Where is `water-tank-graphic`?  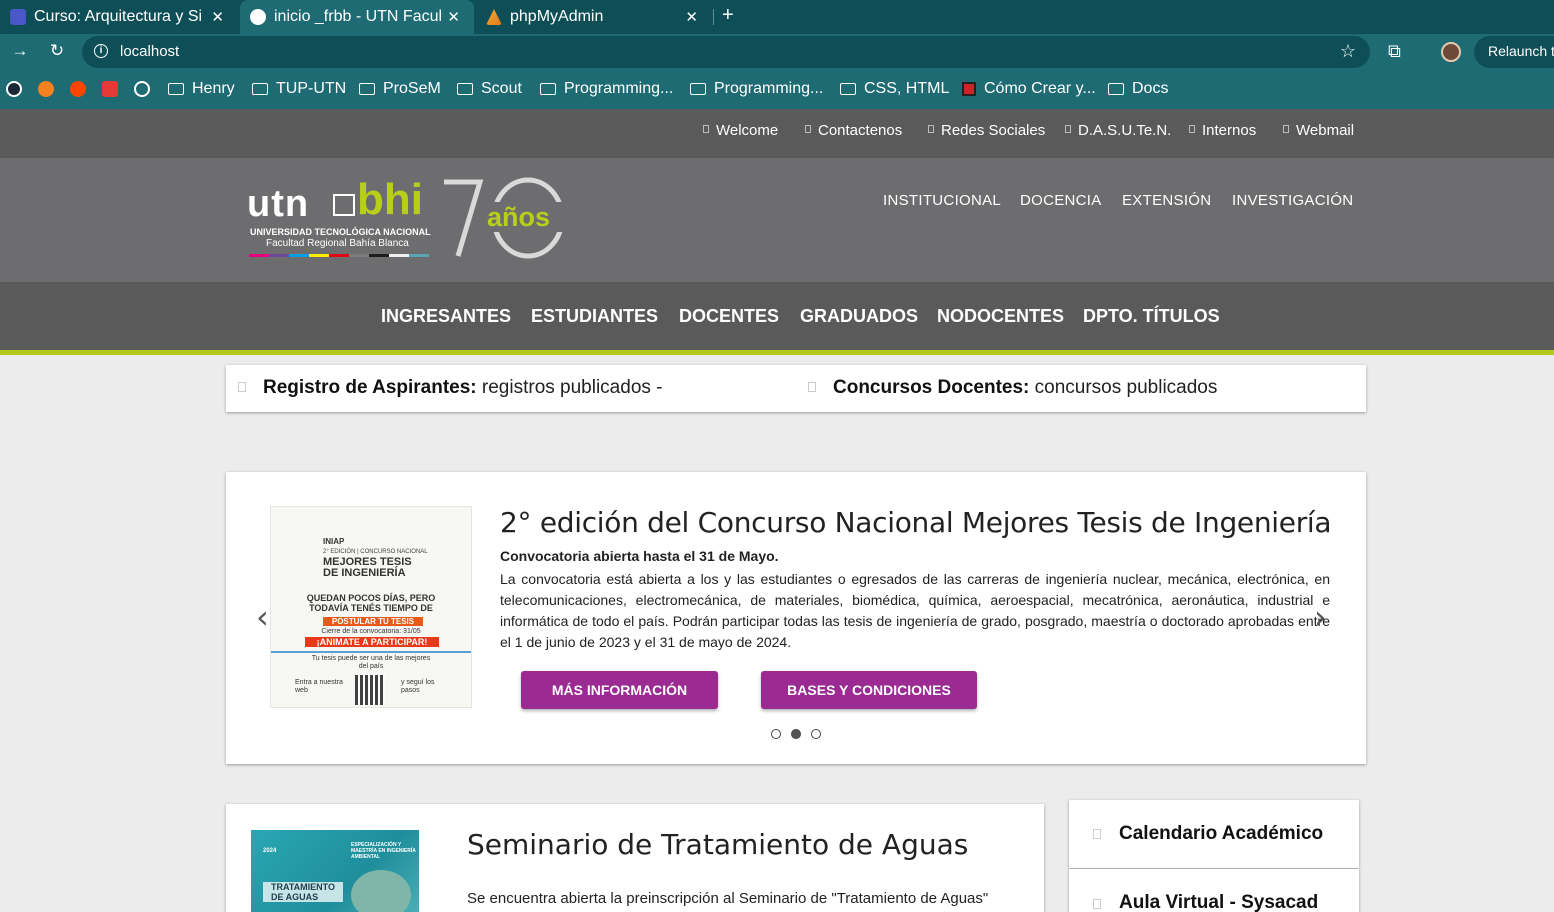
water-tank-graphic is located at coordinates (381, 891).